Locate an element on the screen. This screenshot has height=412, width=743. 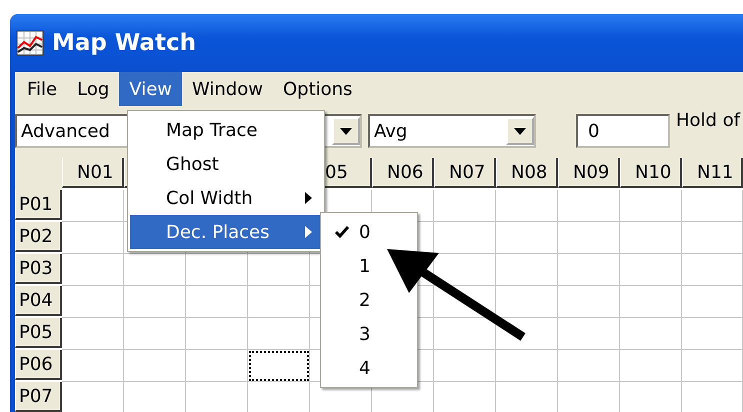
row-header: P01 is located at coordinates (38, 205).